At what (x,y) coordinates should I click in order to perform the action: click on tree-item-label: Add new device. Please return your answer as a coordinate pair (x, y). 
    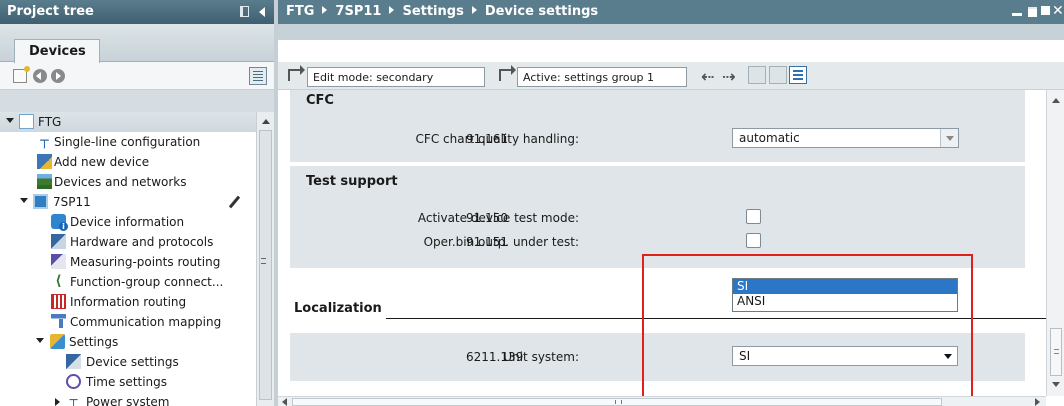
    Looking at the image, I should click on (102, 162).